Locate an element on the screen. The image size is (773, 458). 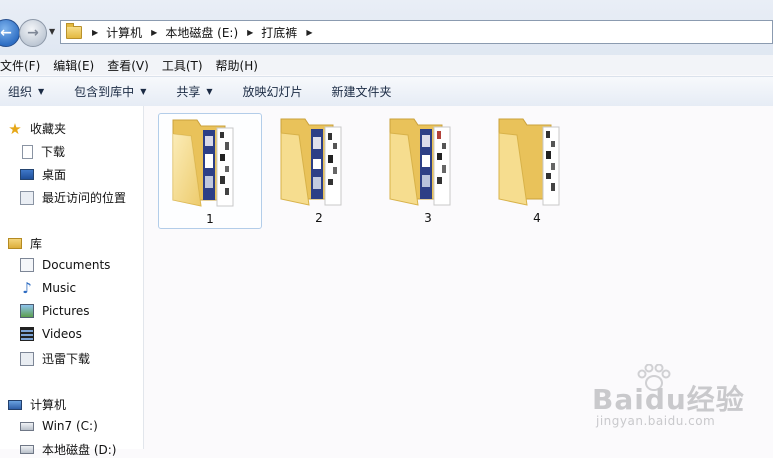
share-label: 共享 is located at coordinates (188, 92).